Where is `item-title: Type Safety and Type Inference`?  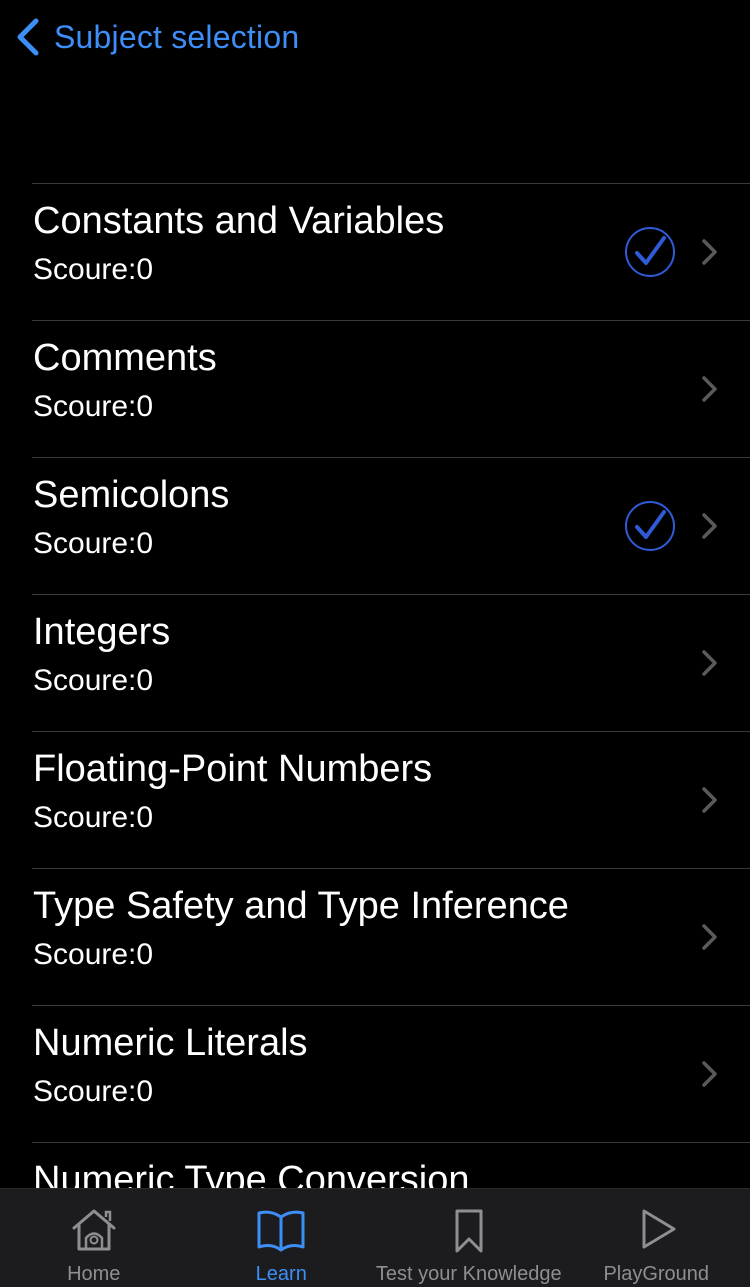 item-title: Type Safety and Type Inference is located at coordinates (301, 906).